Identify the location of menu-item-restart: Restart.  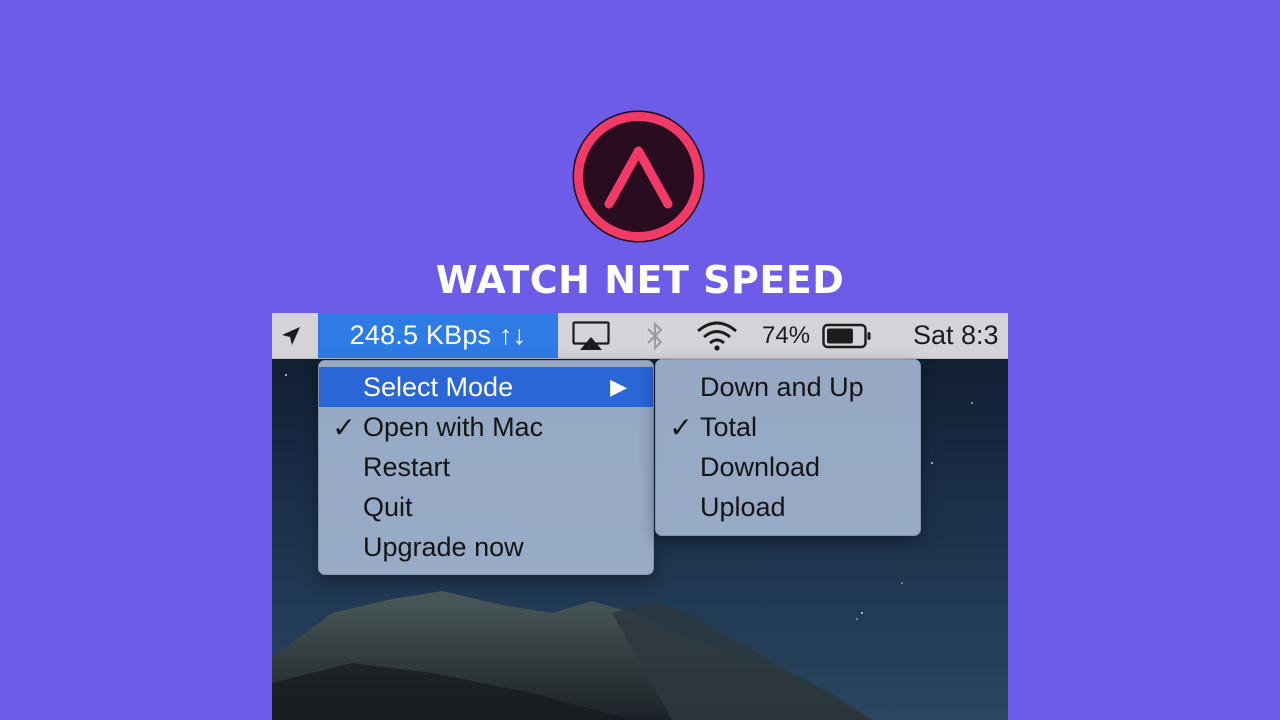
(486, 467).